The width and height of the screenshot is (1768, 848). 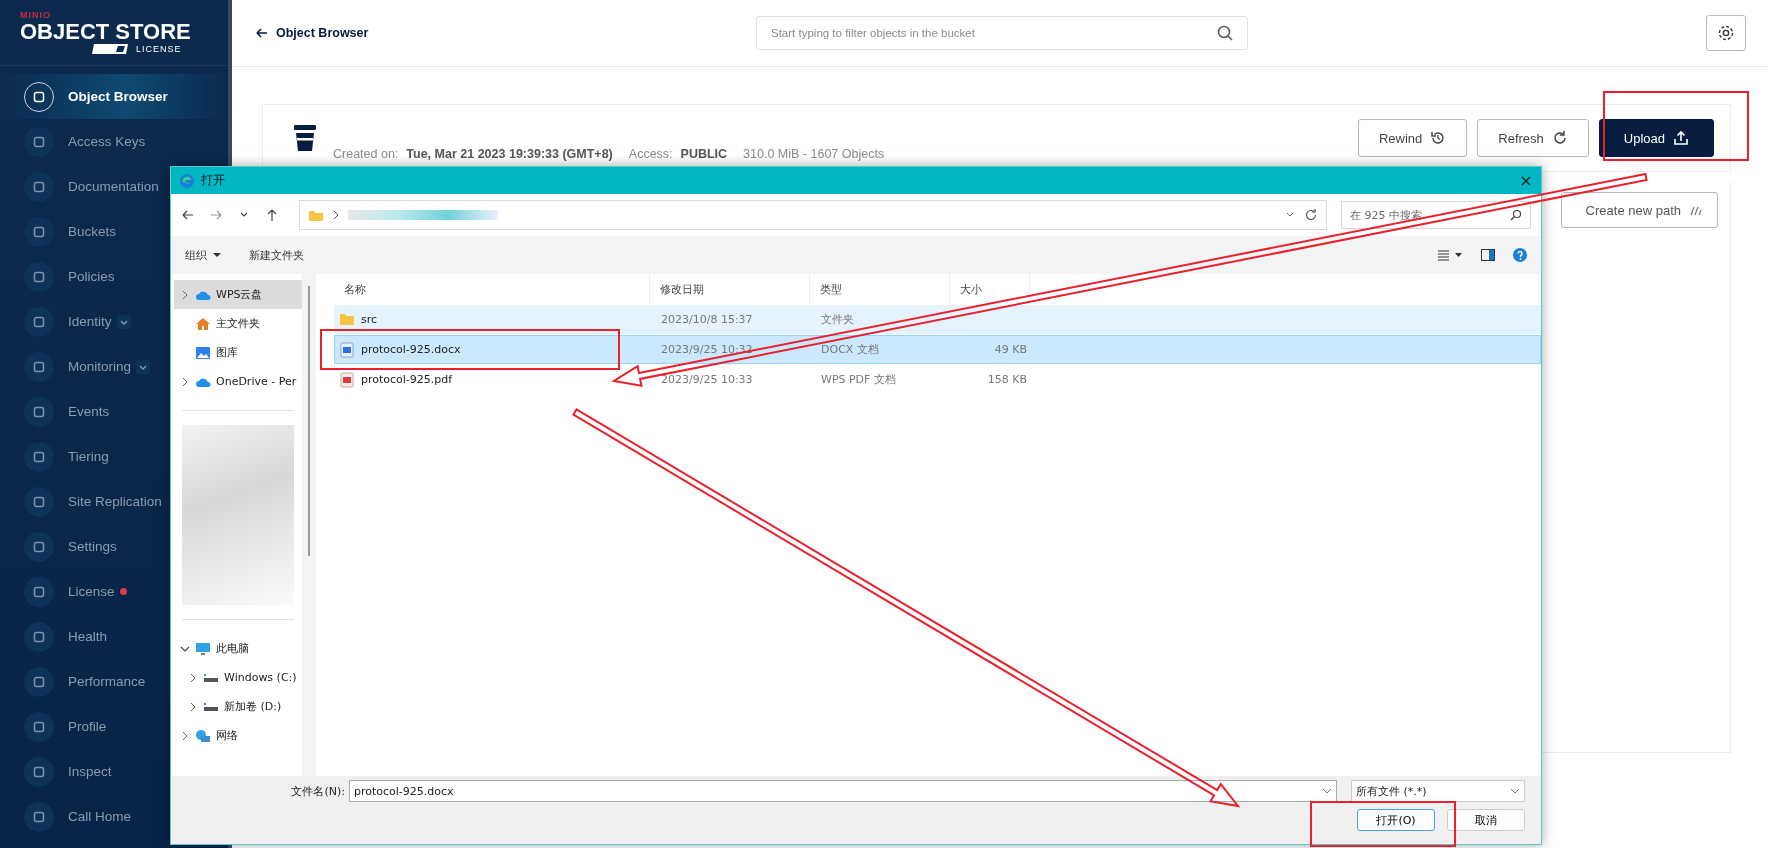 I want to click on back-arrow-icon, so click(x=262, y=33).